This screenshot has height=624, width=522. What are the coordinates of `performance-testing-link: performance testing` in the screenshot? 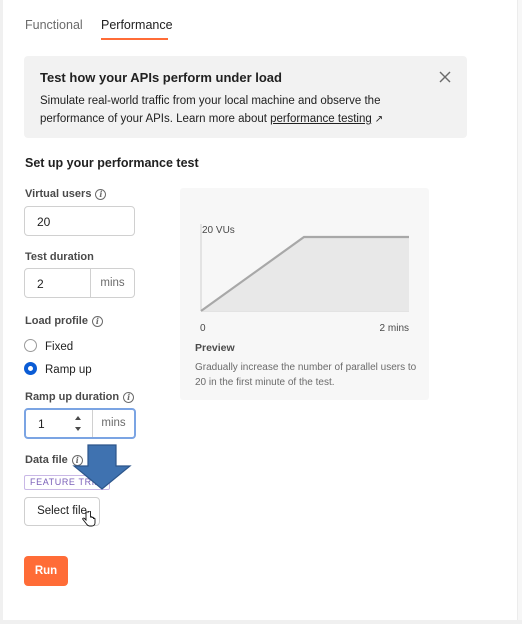 It's located at (321, 119).